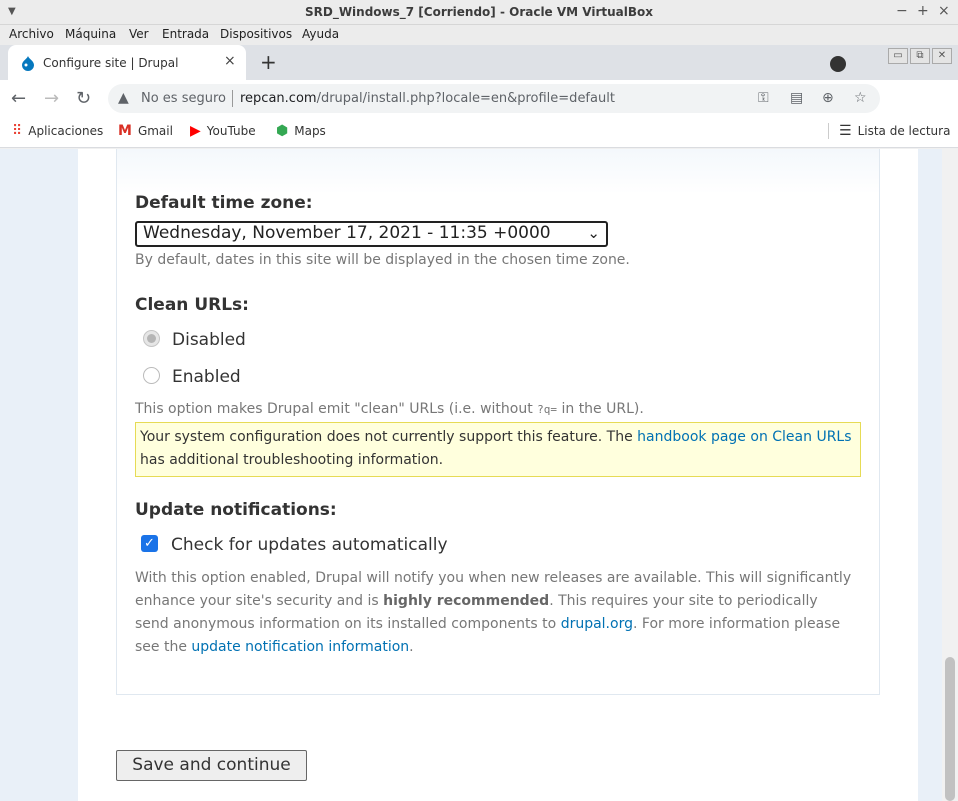  What do you see at coordinates (151, 338) in the screenshot?
I see `radio-disabled` at bounding box center [151, 338].